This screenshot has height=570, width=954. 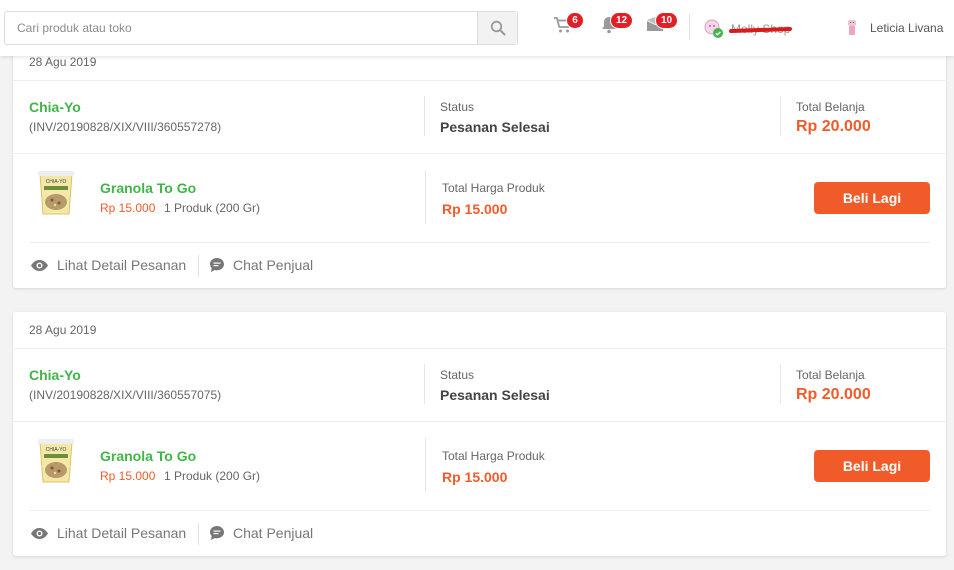 What do you see at coordinates (125, 395) in the screenshot?
I see `invoice-number: (INV/20190828/XIX/VIII/360557075)` at bounding box center [125, 395].